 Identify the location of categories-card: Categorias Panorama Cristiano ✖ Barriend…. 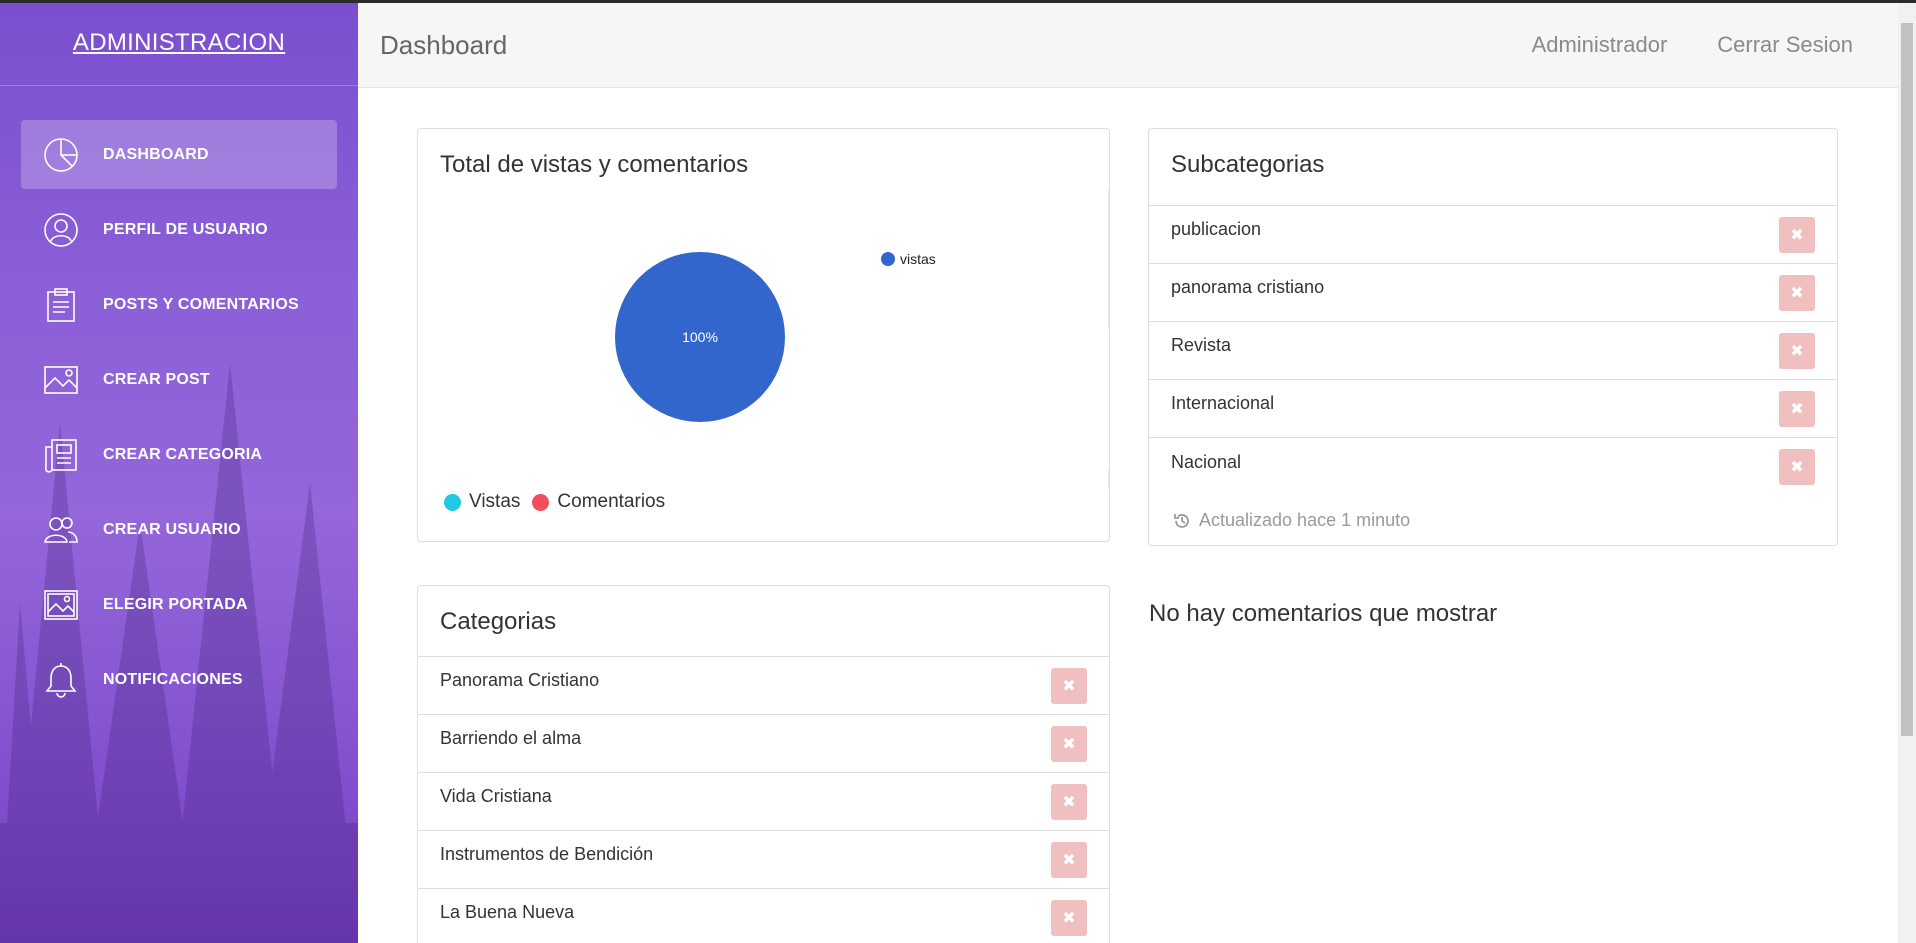
(763, 764).